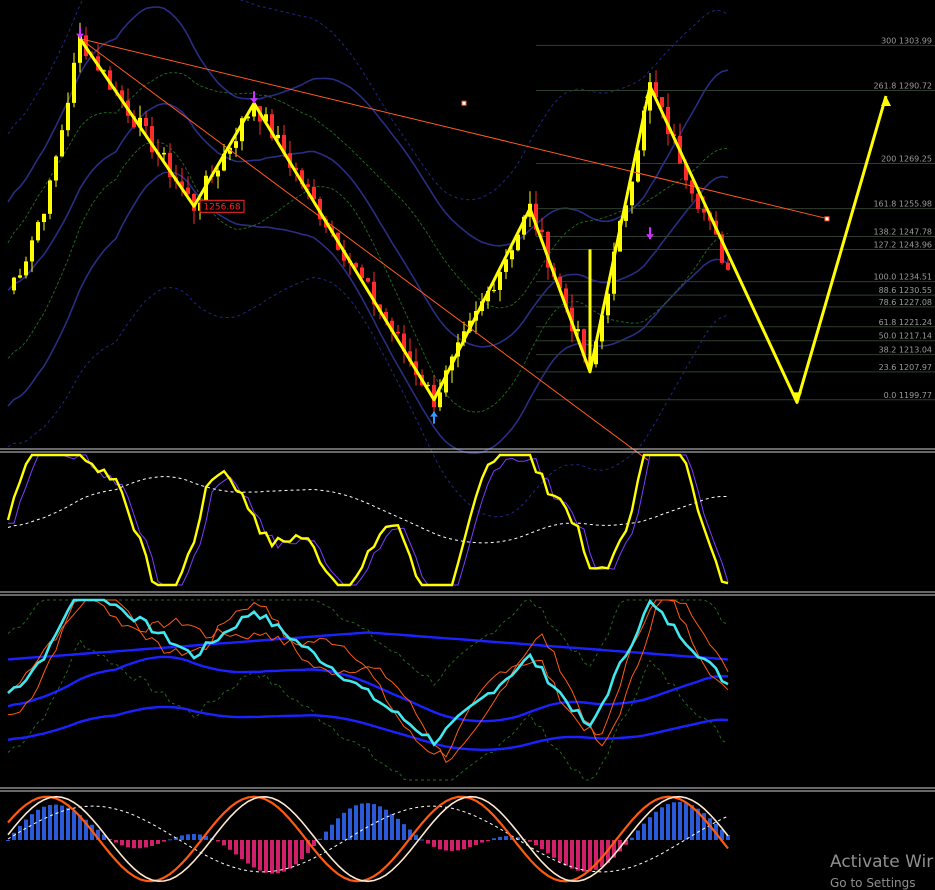 The image size is (935, 890). What do you see at coordinates (254, 101) in the screenshot?
I see `top-arrow-marker` at bounding box center [254, 101].